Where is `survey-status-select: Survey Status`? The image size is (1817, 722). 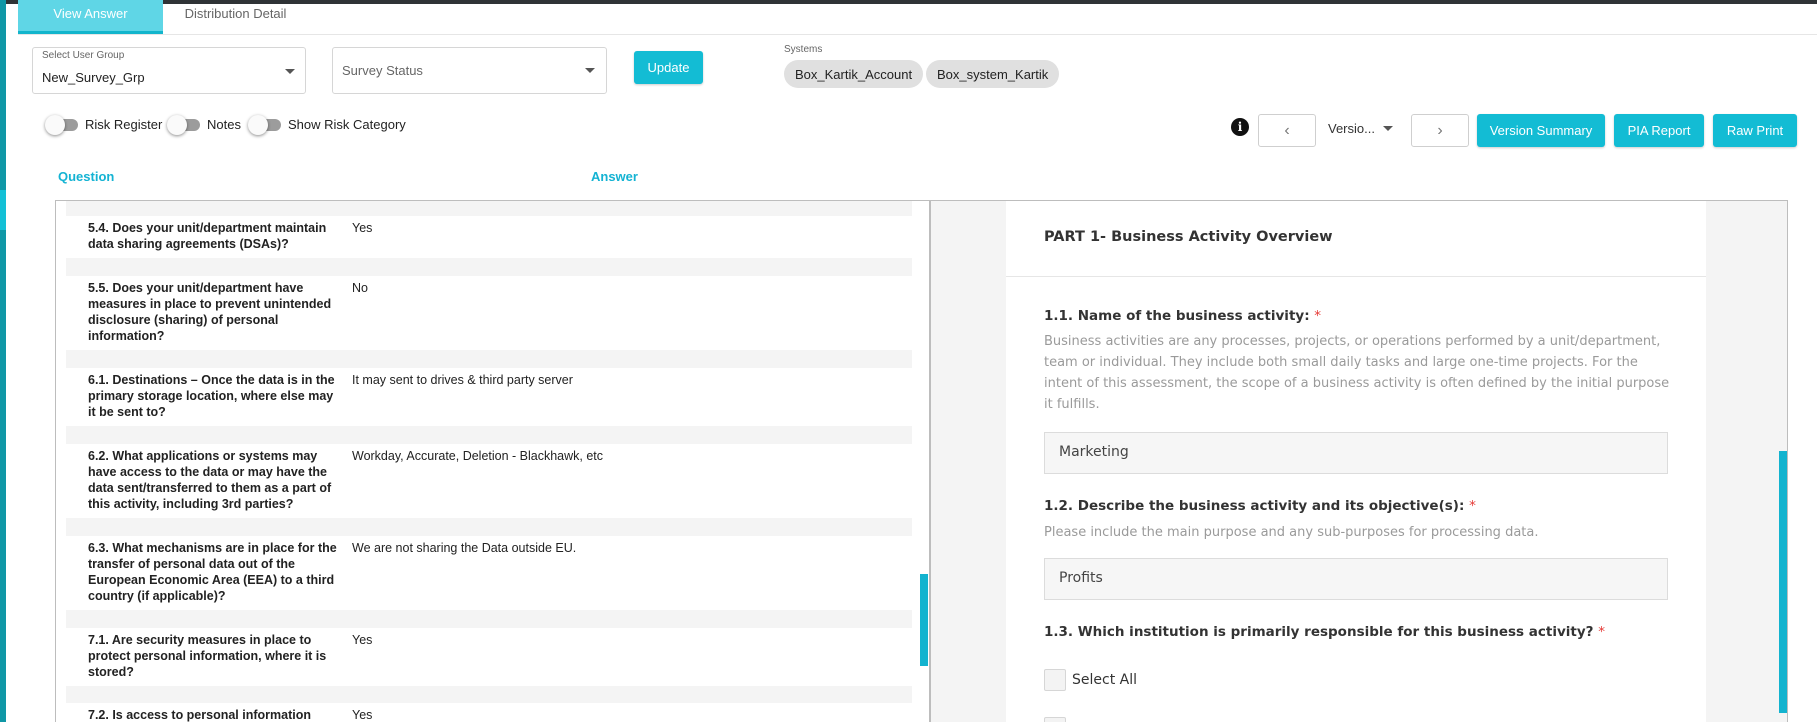
survey-status-select: Survey Status is located at coordinates (469, 70).